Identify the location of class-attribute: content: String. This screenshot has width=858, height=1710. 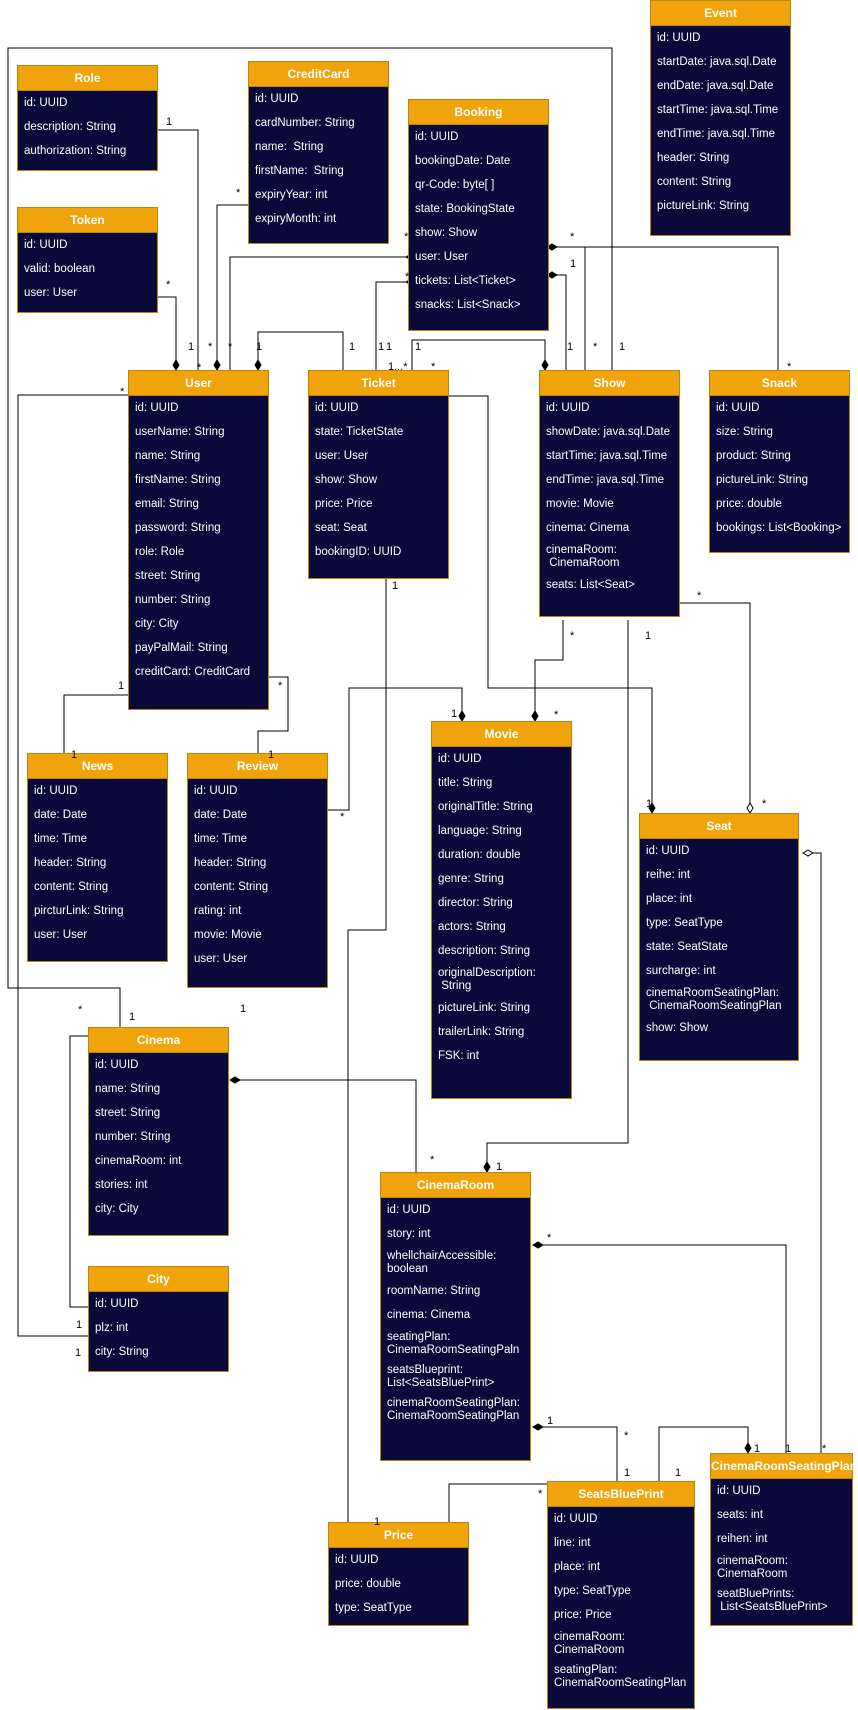
(231, 887).